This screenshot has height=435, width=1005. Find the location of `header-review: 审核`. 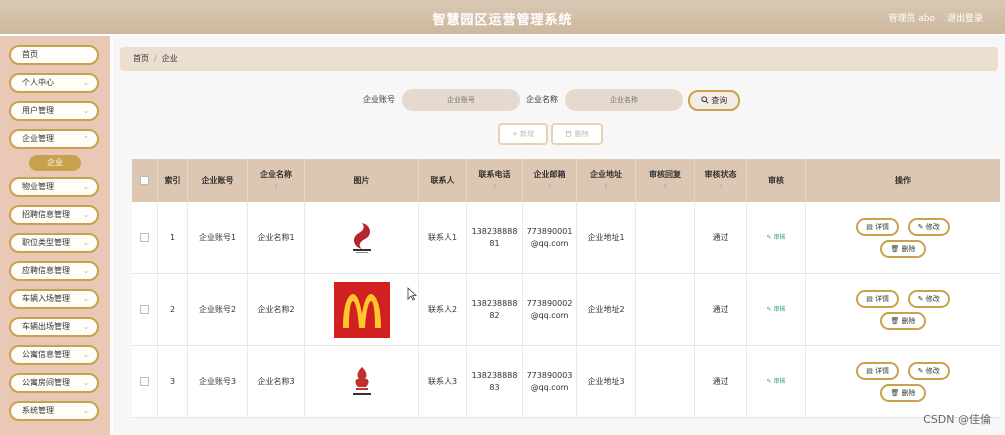

header-review: 审核 is located at coordinates (776, 180).